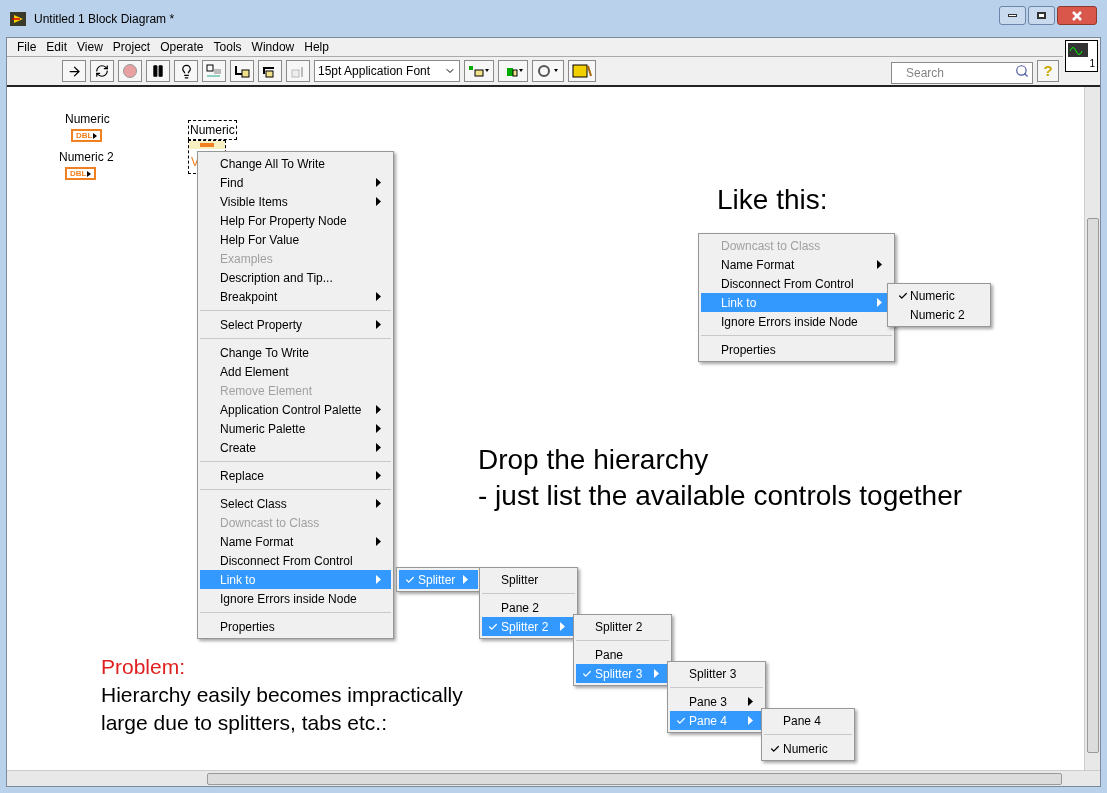 This screenshot has height=793, width=1107. What do you see at coordinates (214, 71) in the screenshot?
I see `probe-icon` at bounding box center [214, 71].